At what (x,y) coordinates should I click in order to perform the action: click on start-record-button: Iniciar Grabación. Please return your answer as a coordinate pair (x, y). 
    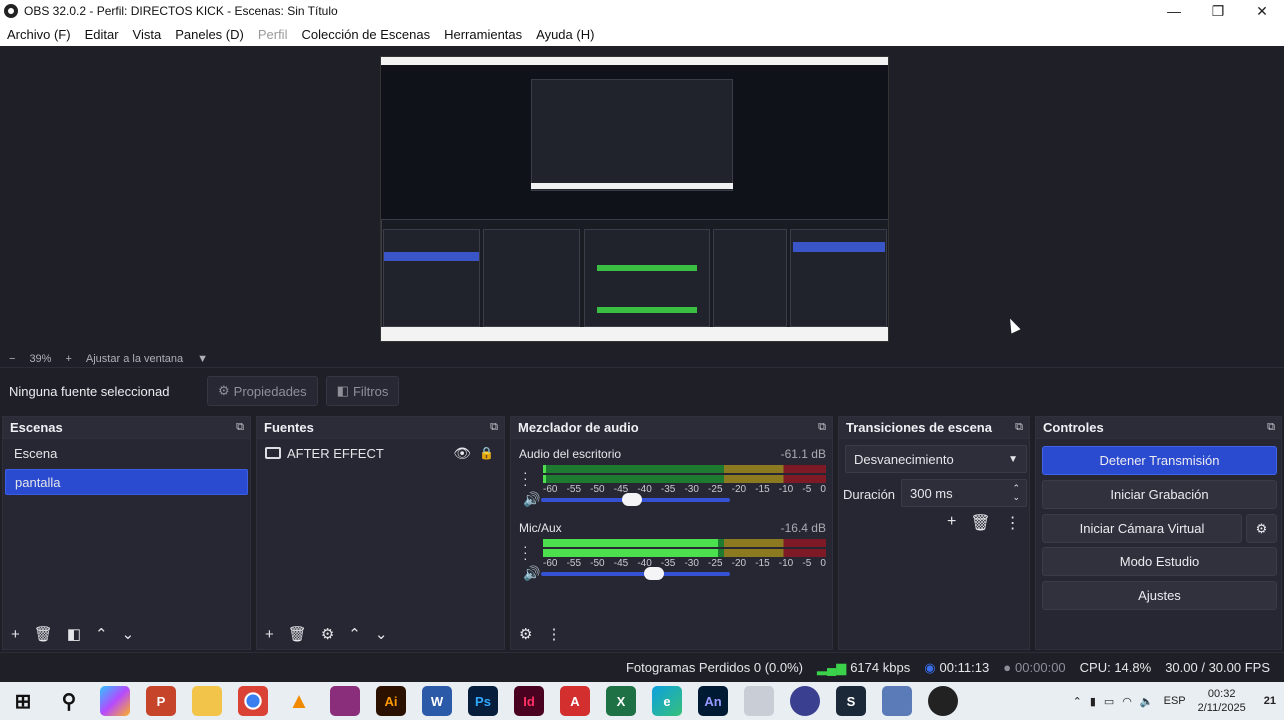
    Looking at the image, I should click on (1159, 494).